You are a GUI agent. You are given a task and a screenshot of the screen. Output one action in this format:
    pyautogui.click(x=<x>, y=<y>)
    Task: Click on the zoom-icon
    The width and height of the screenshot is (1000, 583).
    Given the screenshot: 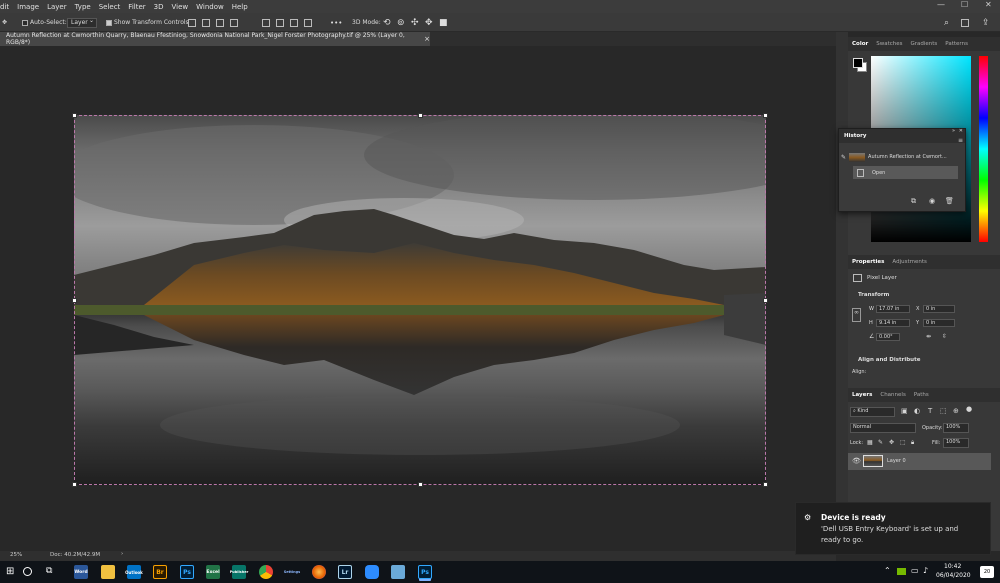 What is the action you would take?
    pyautogui.click(x=372, y=572)
    